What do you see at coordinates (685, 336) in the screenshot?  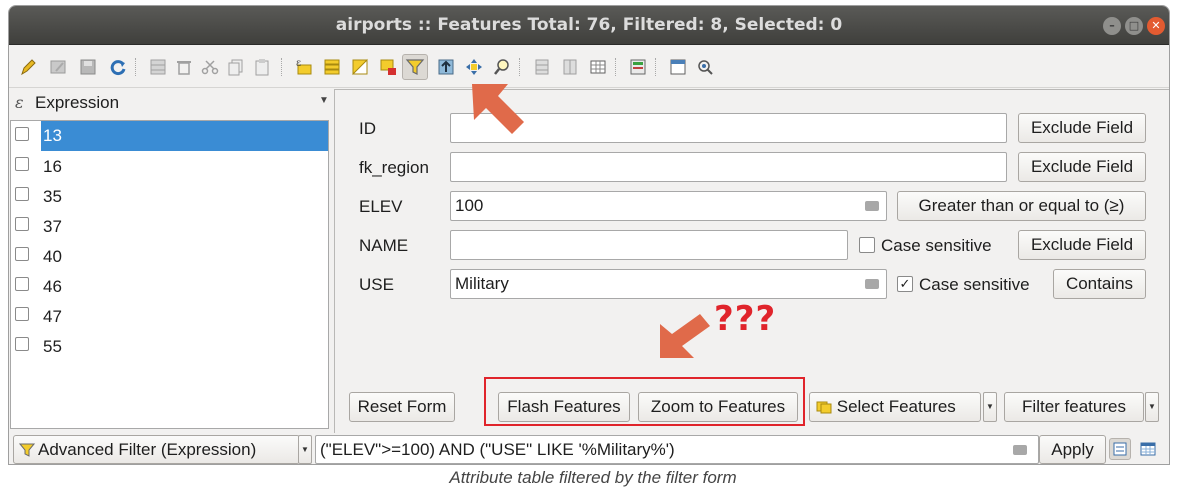 I see `annotation-arrow-down` at bounding box center [685, 336].